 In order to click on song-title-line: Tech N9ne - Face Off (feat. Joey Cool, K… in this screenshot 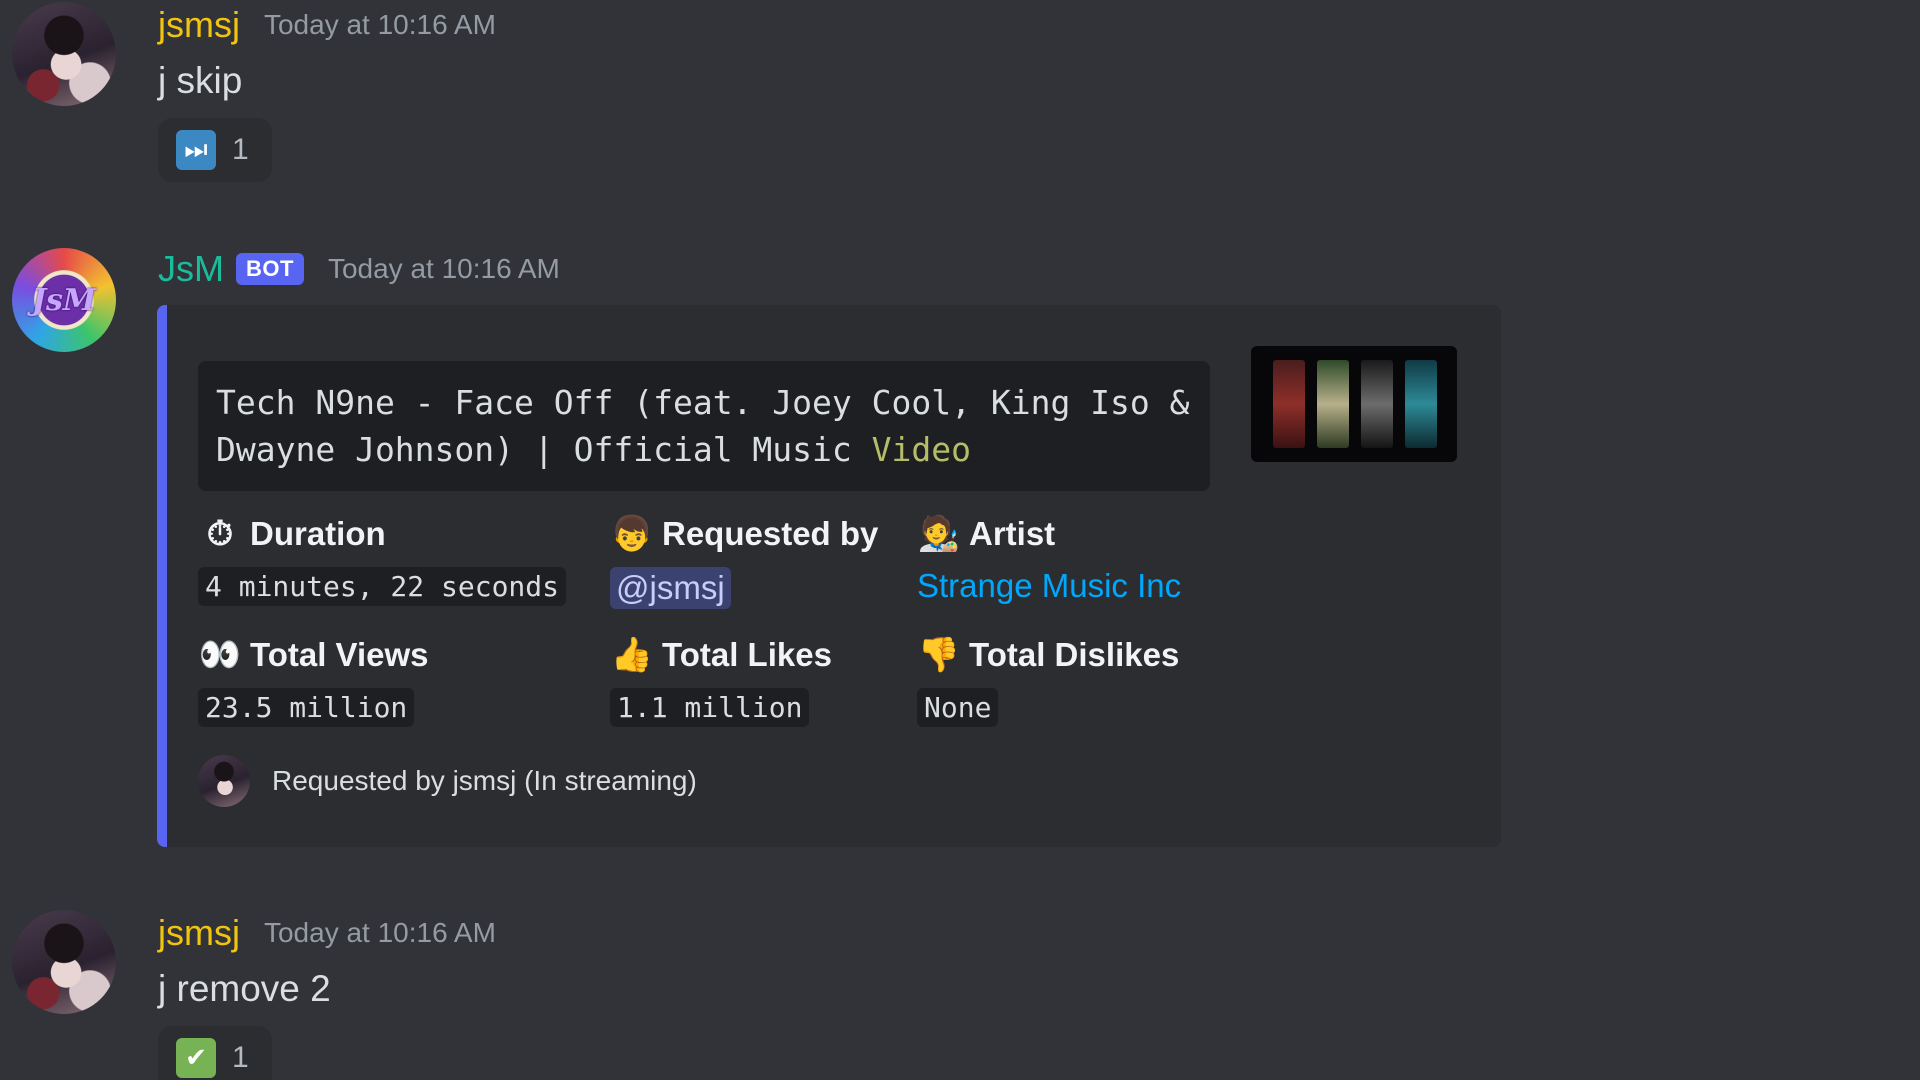, I will do `click(703, 402)`.